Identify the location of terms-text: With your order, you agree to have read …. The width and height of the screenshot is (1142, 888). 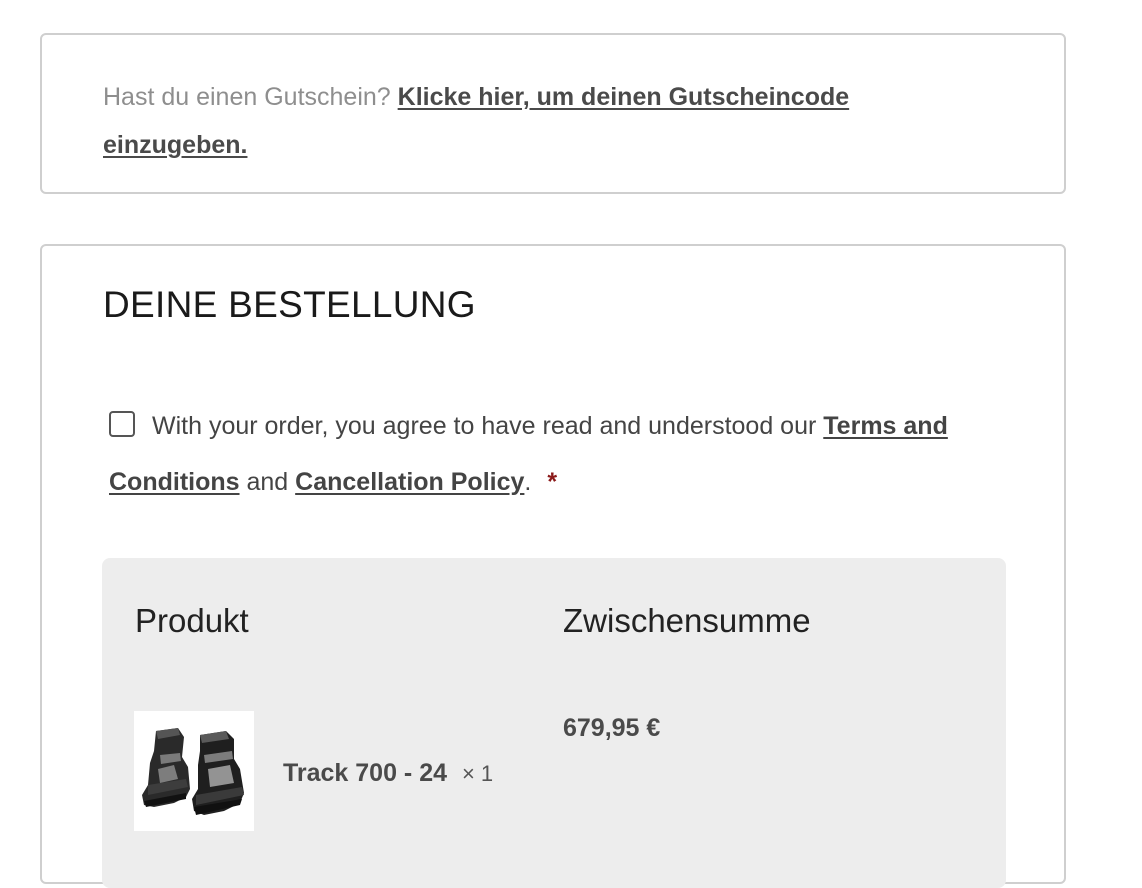
(484, 426).